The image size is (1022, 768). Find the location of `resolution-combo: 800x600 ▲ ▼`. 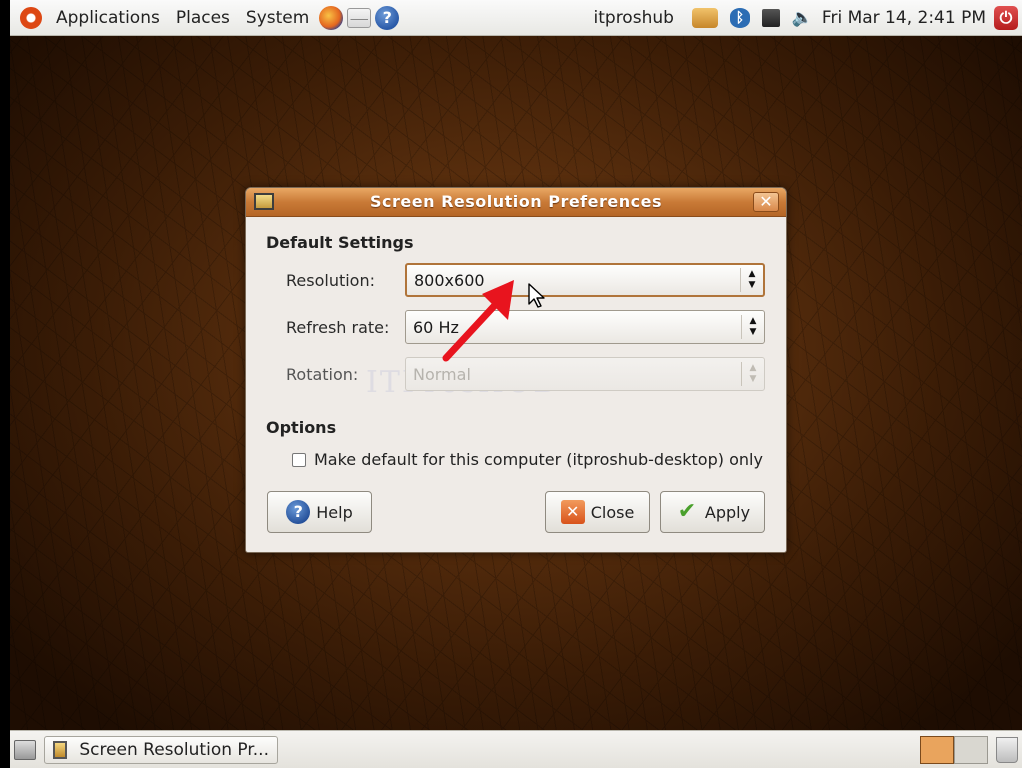

resolution-combo: 800x600 ▲ ▼ is located at coordinates (585, 280).